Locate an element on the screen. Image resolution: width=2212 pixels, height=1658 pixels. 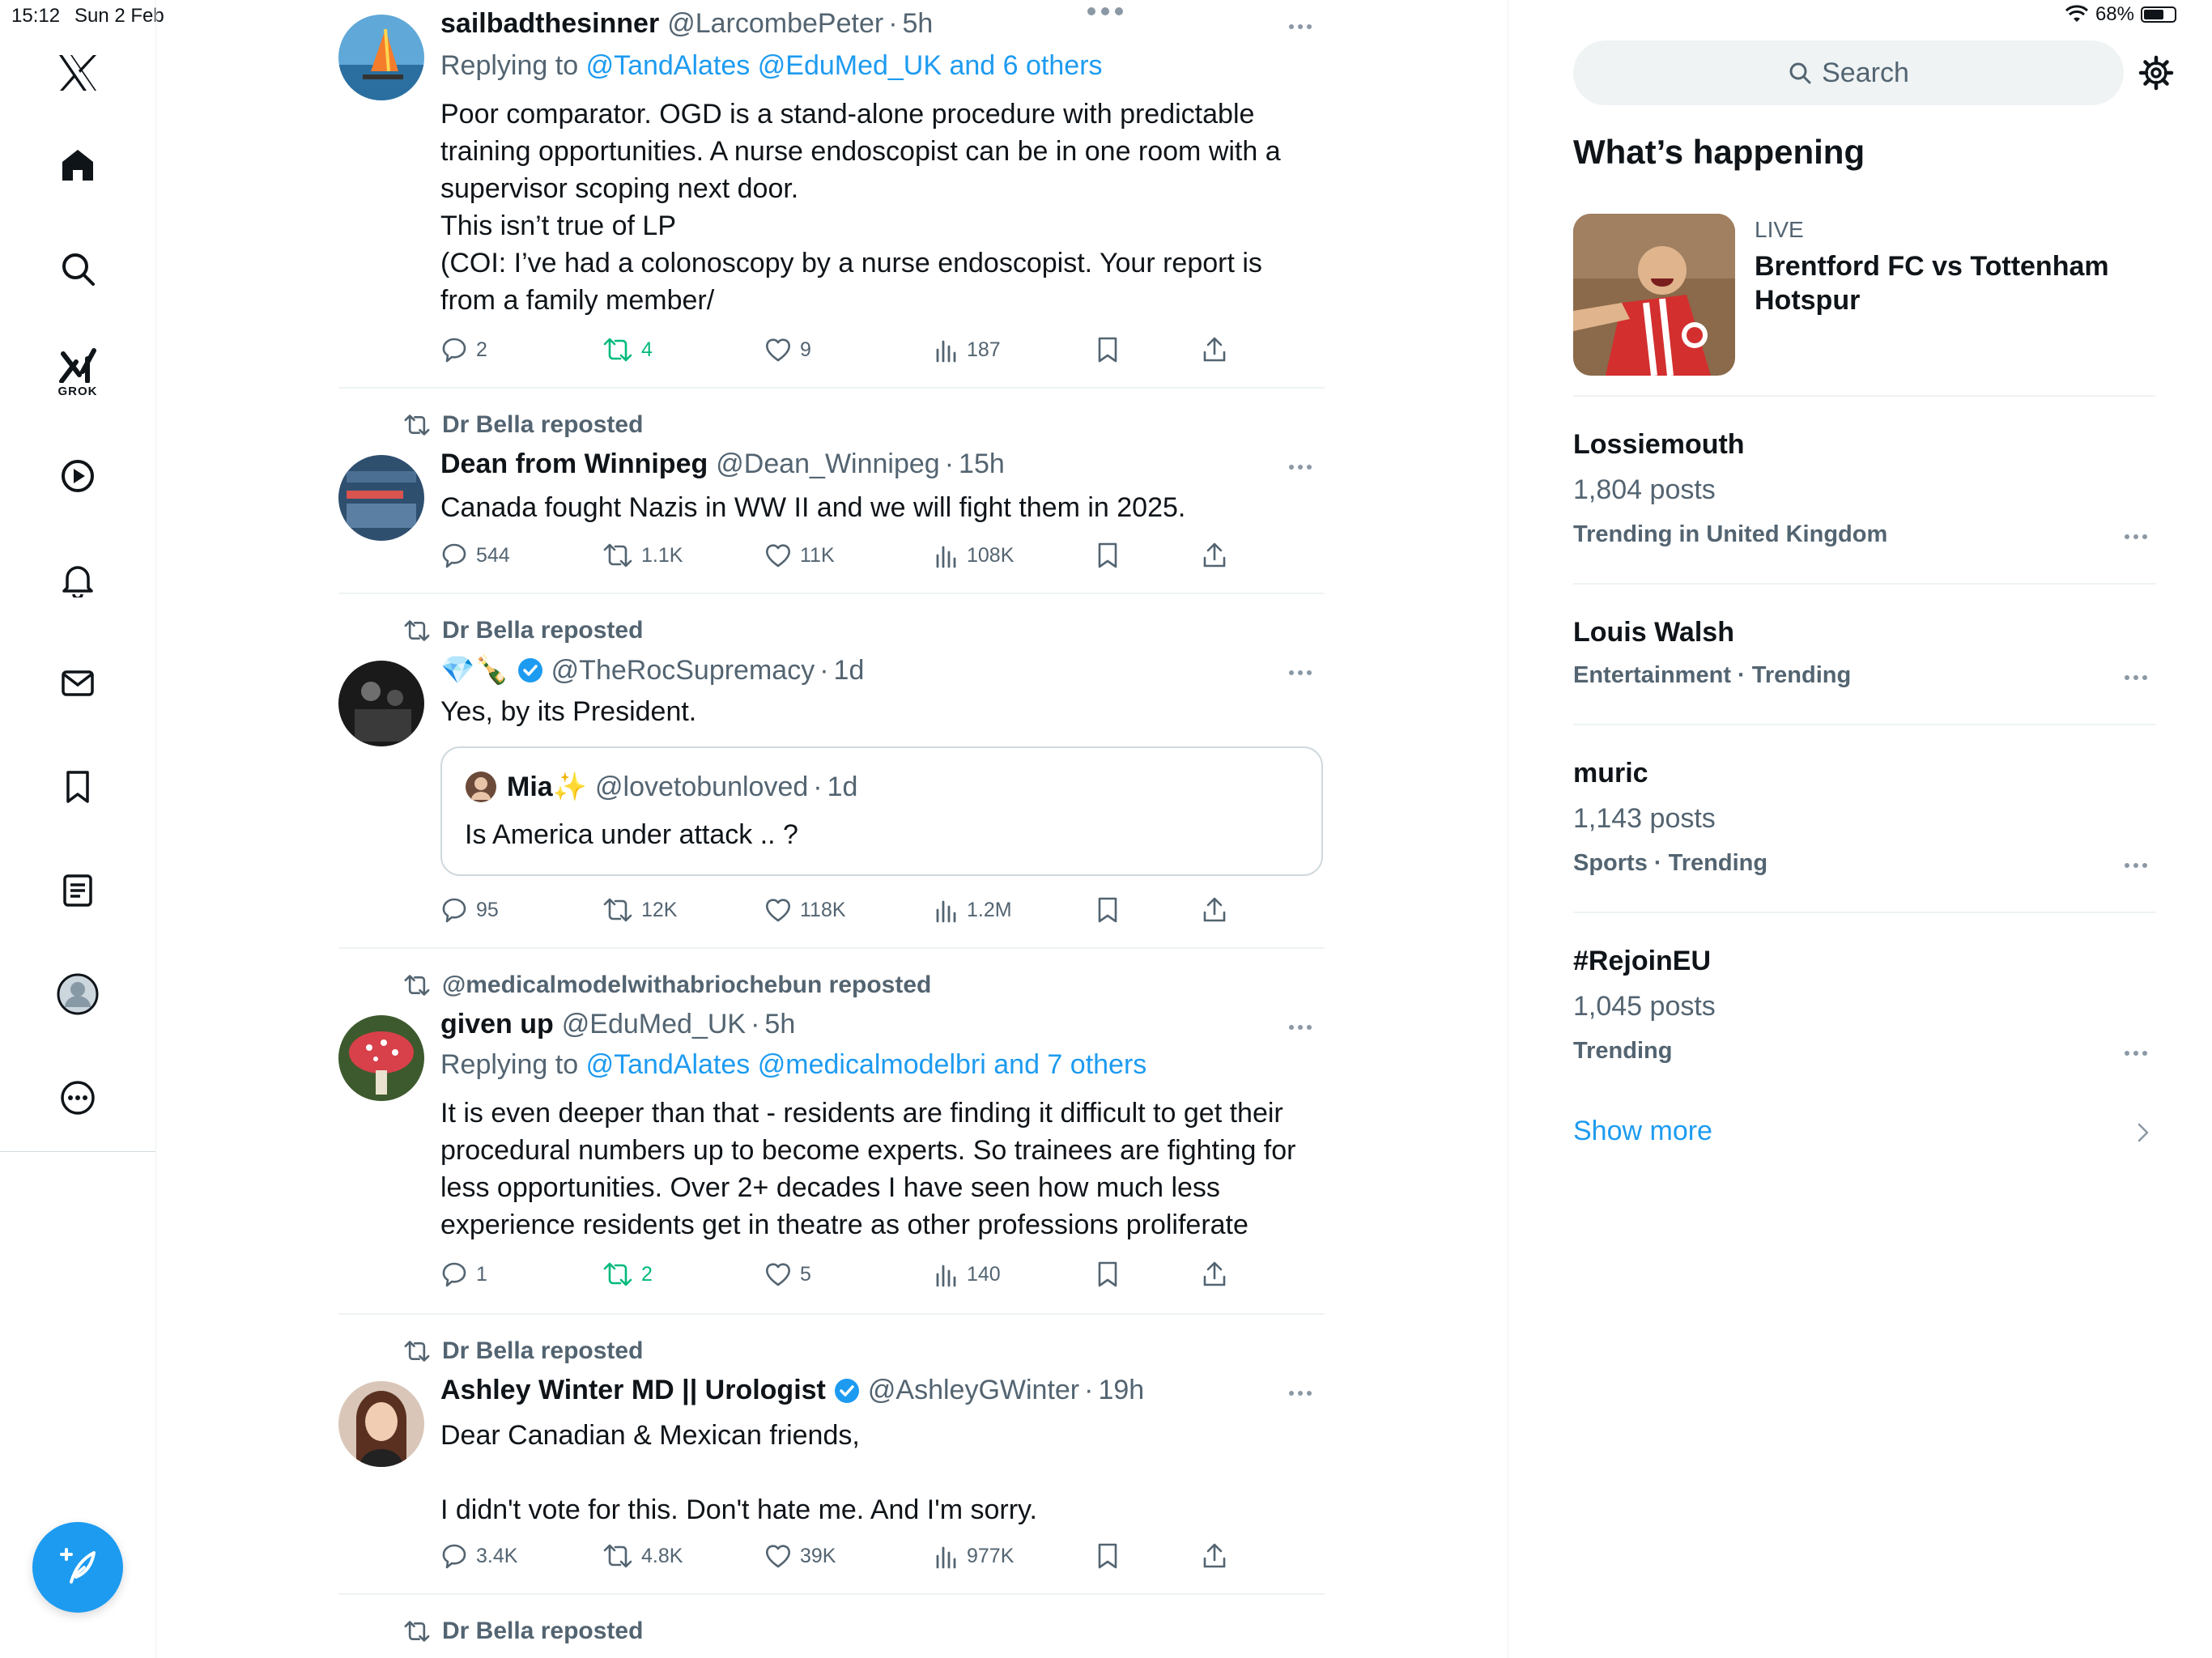
repost-icon is located at coordinates (416, 1351).